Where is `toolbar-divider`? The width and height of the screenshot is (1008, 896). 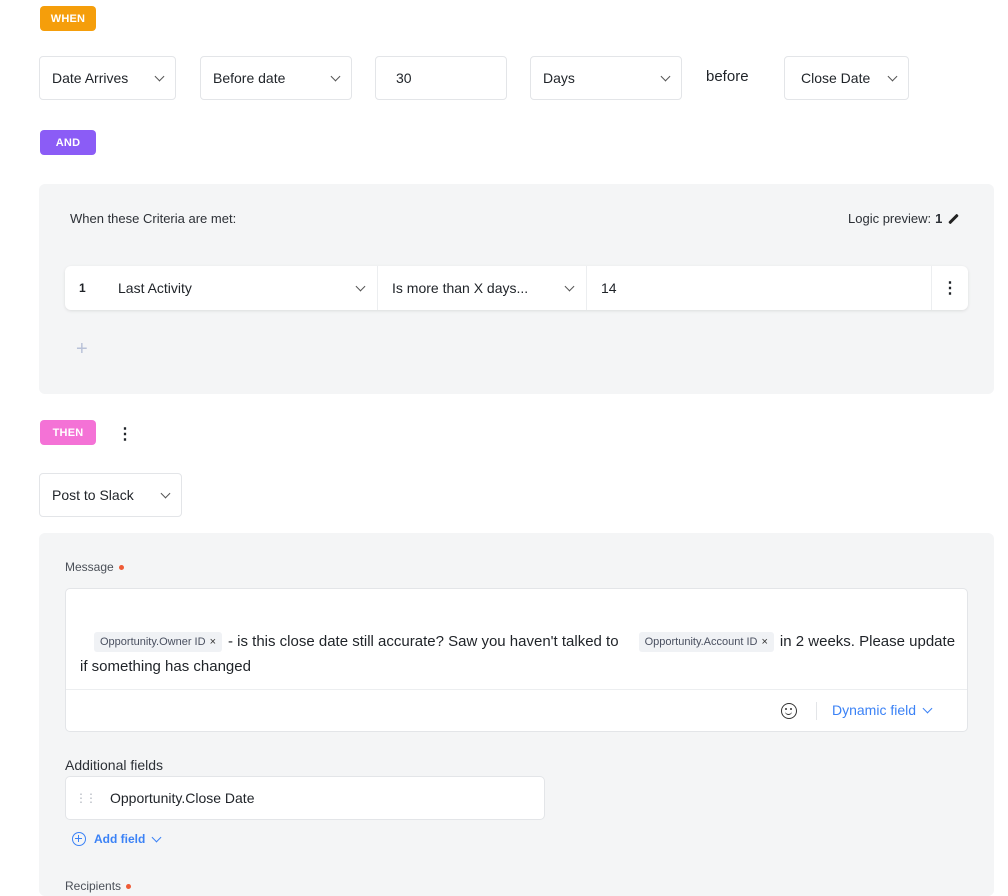 toolbar-divider is located at coordinates (816, 711).